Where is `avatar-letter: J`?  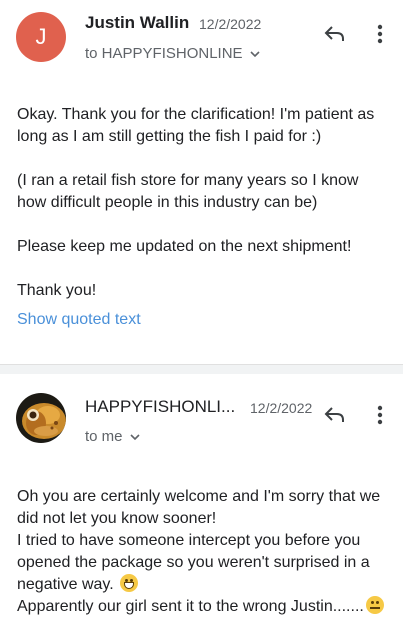 avatar-letter: J is located at coordinates (41, 36).